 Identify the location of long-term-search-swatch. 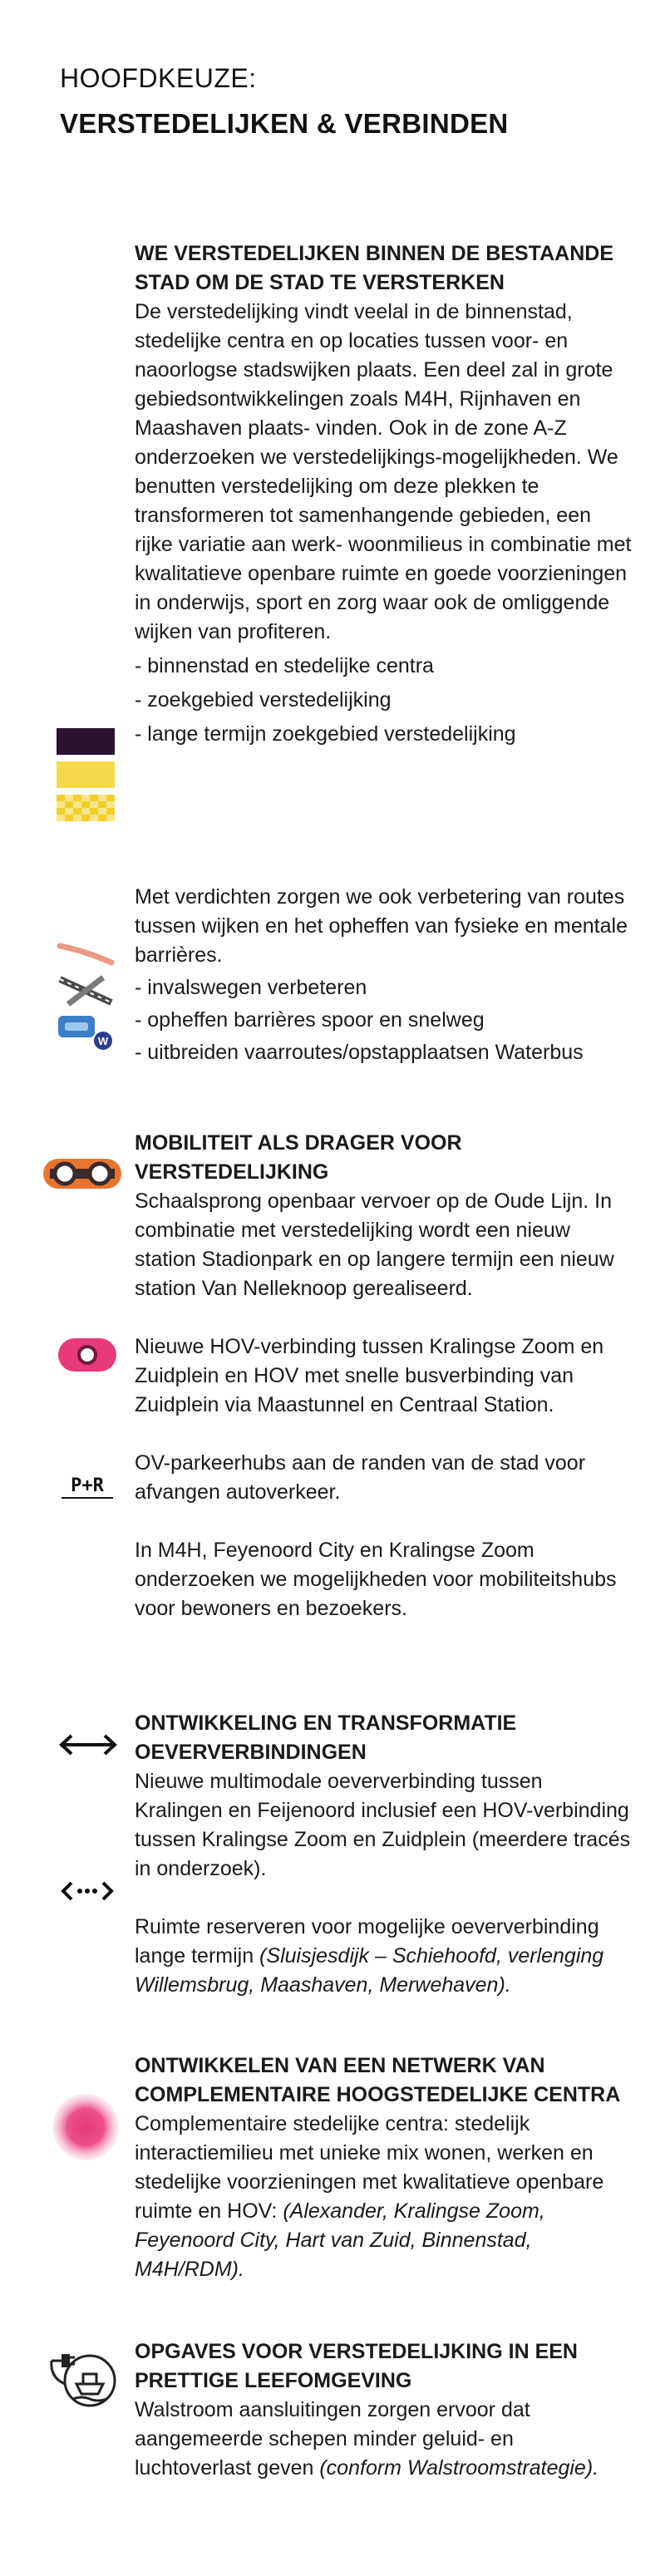
(86, 808).